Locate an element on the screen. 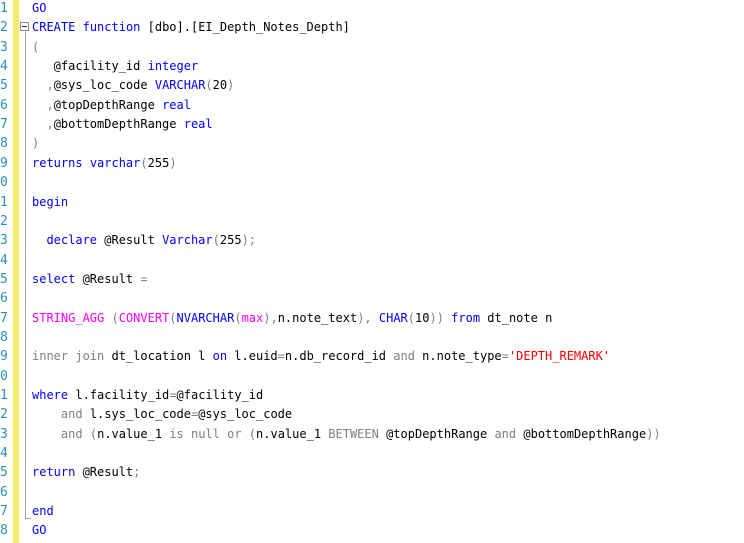 This screenshot has height=543, width=744. code-line: @facility_id integer is located at coordinates (115, 66).